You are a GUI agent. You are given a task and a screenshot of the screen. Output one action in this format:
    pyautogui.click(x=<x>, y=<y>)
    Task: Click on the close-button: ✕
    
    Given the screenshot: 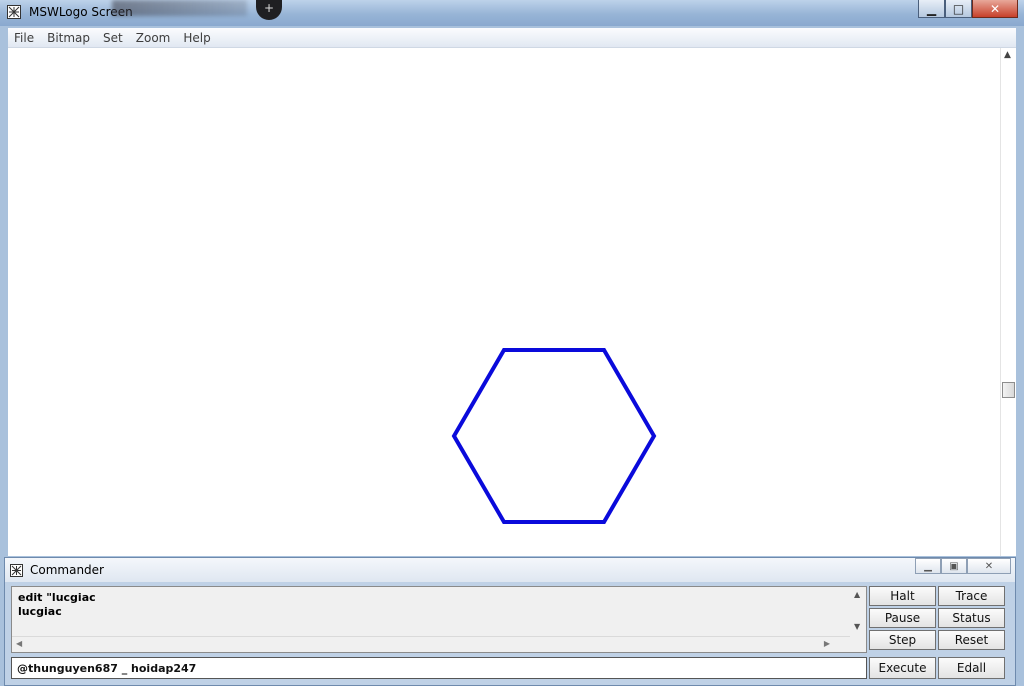 What is the action you would take?
    pyautogui.click(x=995, y=9)
    